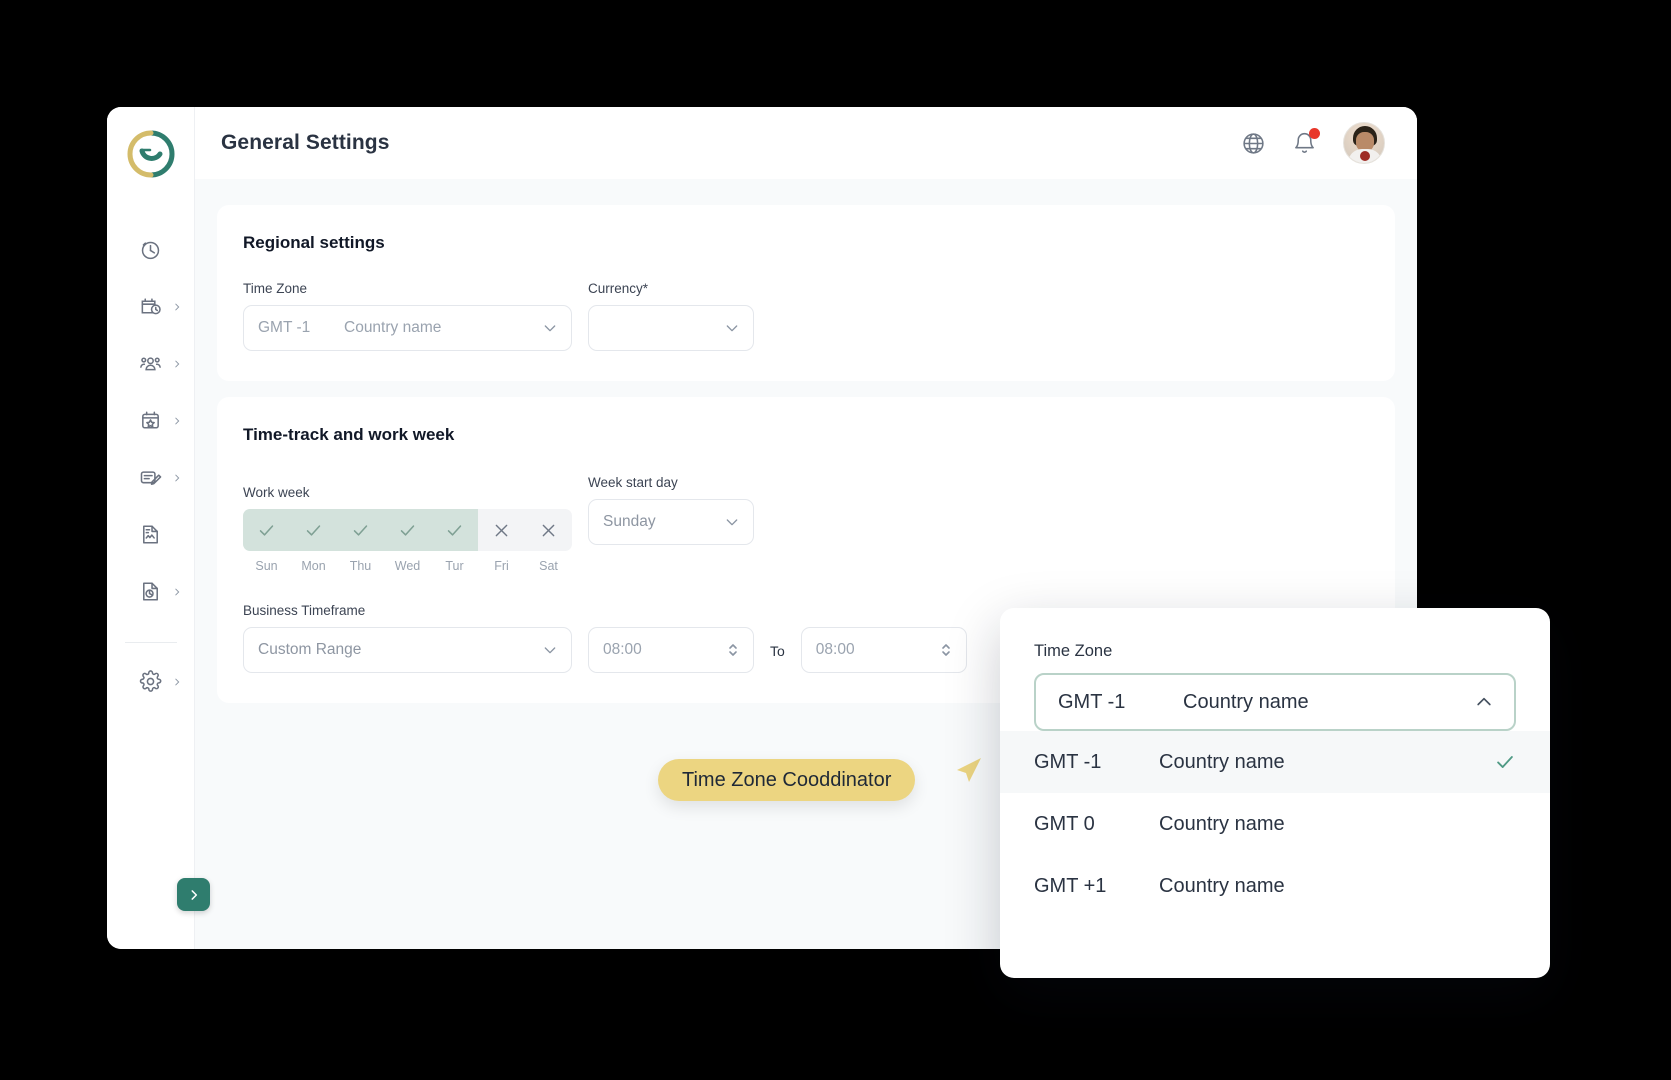 Image resolution: width=1671 pixels, height=1080 pixels. I want to click on workweek-day-label: Wed, so click(407, 566).